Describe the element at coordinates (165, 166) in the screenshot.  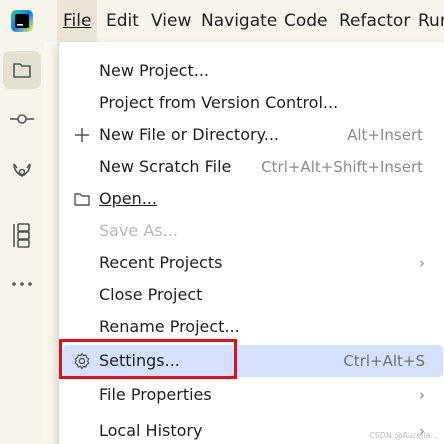
I see `menu-item-label: New Scratch File` at that location.